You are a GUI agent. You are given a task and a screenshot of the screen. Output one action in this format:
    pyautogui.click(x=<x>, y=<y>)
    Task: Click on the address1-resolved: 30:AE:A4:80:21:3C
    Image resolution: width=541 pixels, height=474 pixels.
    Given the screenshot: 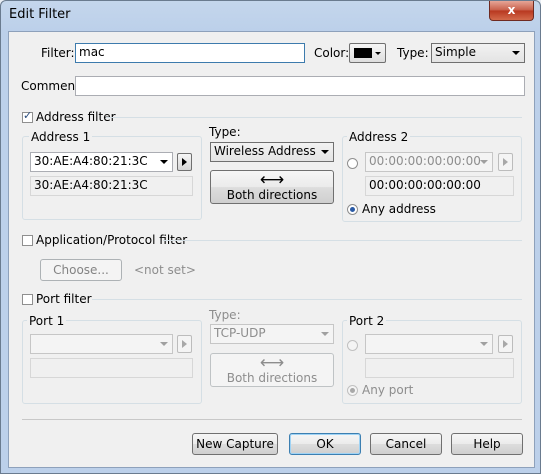 What is the action you would take?
    pyautogui.click(x=111, y=186)
    